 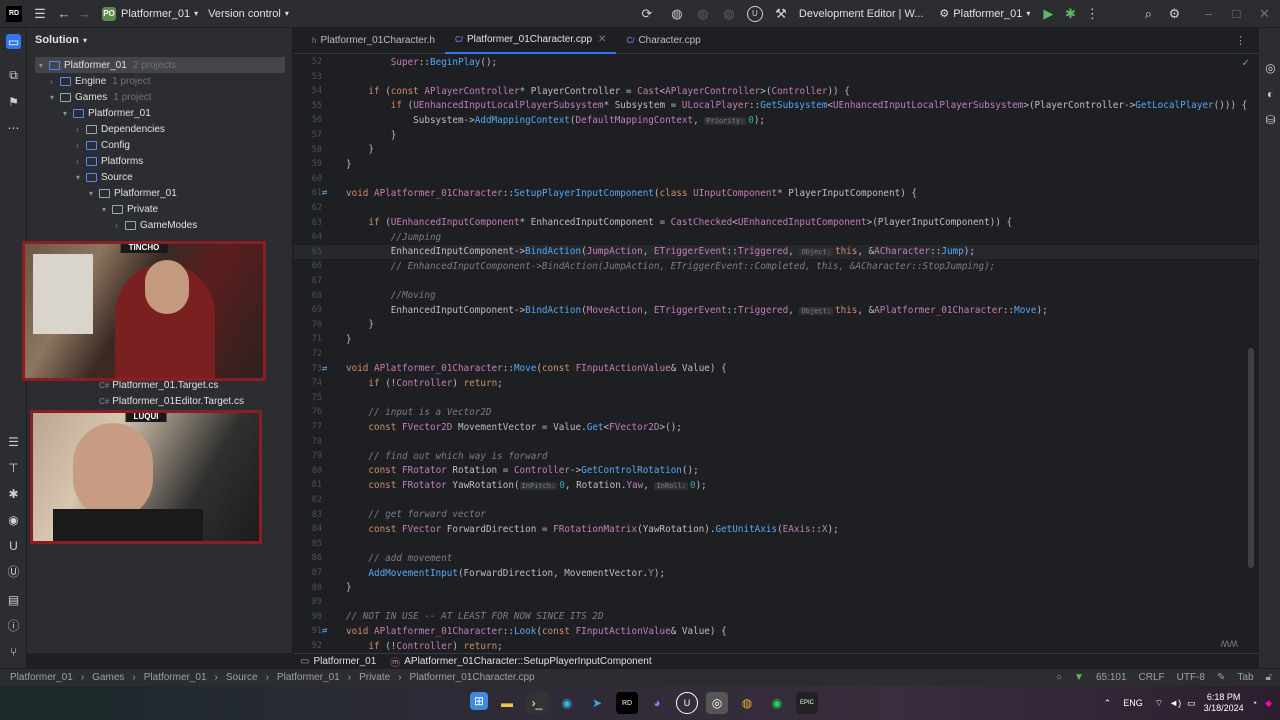 I want to click on magnet-icon: U, so click(x=13, y=545).